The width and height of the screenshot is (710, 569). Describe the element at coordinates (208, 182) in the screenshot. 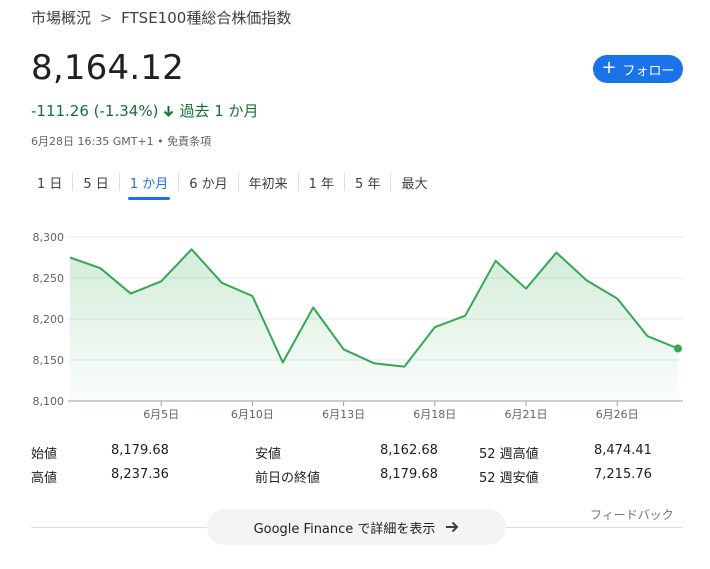

I see `range-tab: 6 か月` at that location.